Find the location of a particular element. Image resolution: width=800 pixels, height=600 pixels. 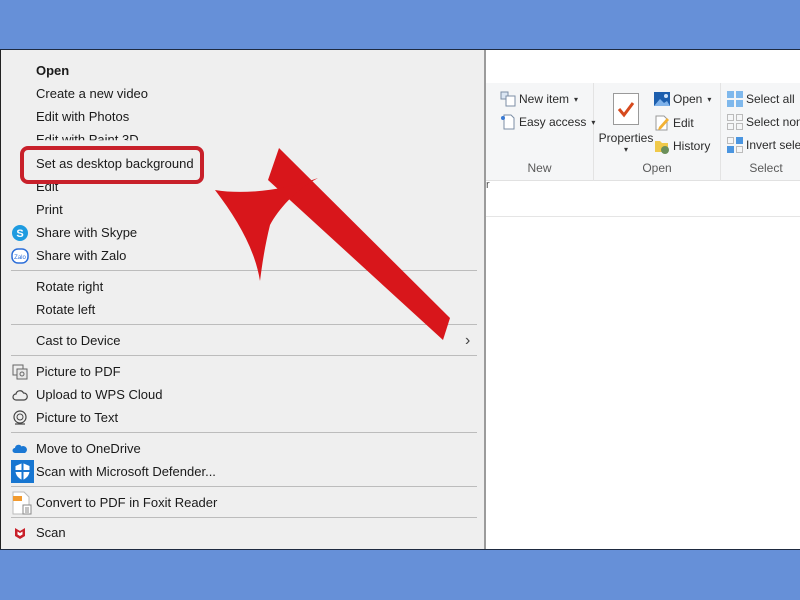

menu-item-share-with-skype: S Share with Skype is located at coordinates (239, 232).